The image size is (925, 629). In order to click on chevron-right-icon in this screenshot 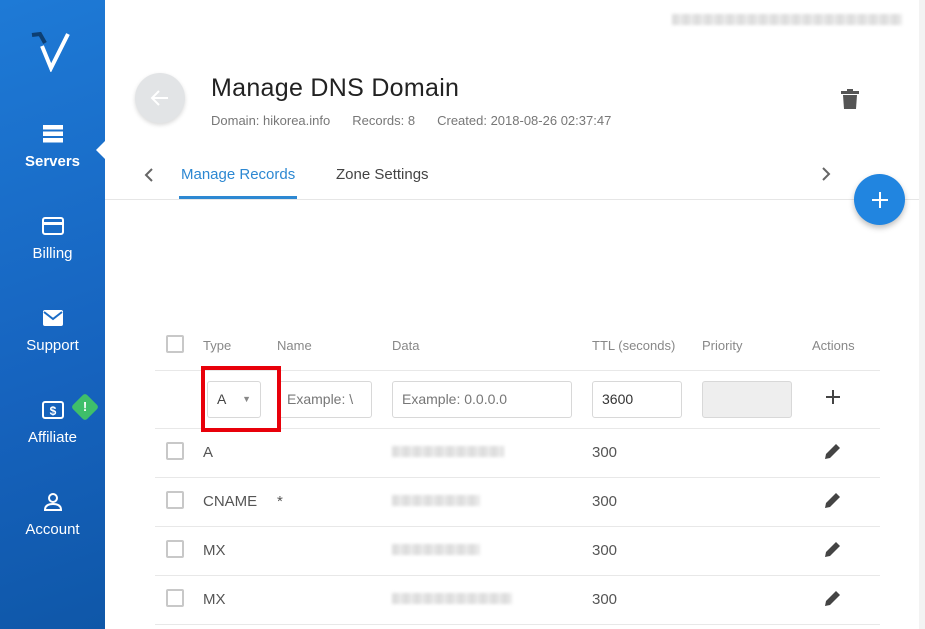, I will do `click(826, 174)`.